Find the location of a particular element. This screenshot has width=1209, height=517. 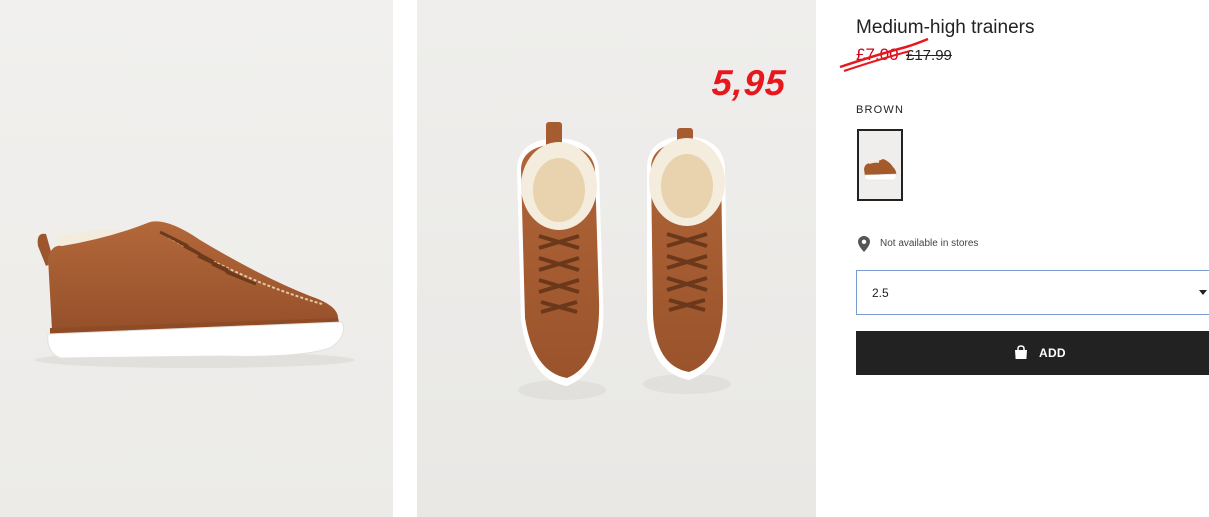

color-swatch-brown is located at coordinates (880, 165).